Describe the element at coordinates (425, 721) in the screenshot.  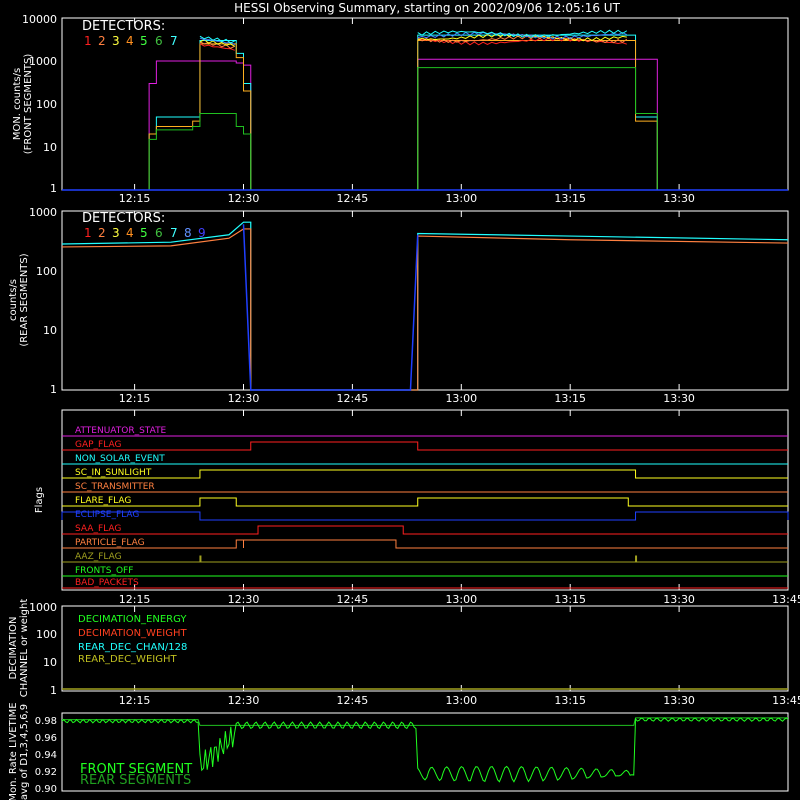
I see `series-rear-segments-line` at that location.